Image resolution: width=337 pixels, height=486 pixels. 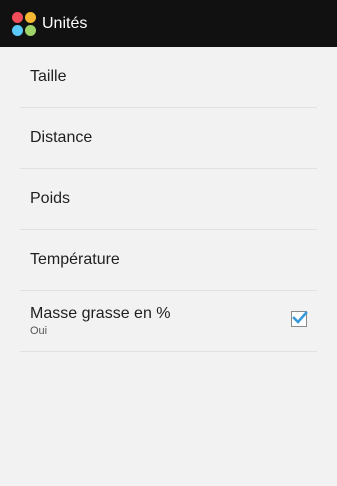 I want to click on setting-item-distance: Distance, so click(x=168, y=138).